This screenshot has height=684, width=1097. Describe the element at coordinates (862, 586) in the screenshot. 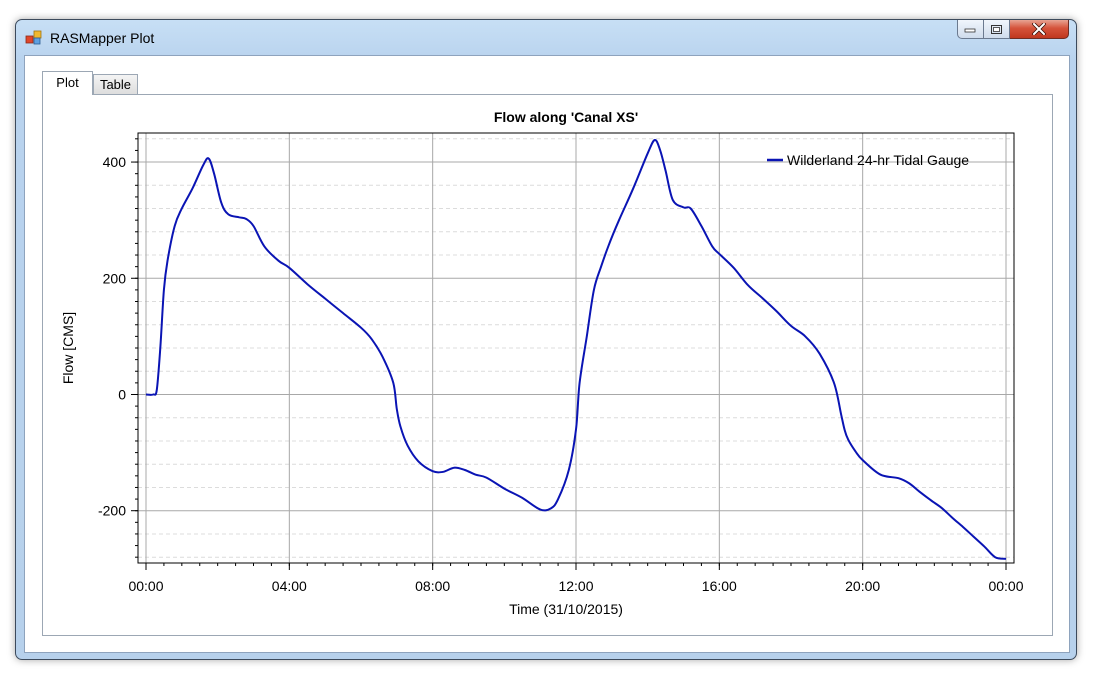

I see `x-tick-label: 20:00` at that location.